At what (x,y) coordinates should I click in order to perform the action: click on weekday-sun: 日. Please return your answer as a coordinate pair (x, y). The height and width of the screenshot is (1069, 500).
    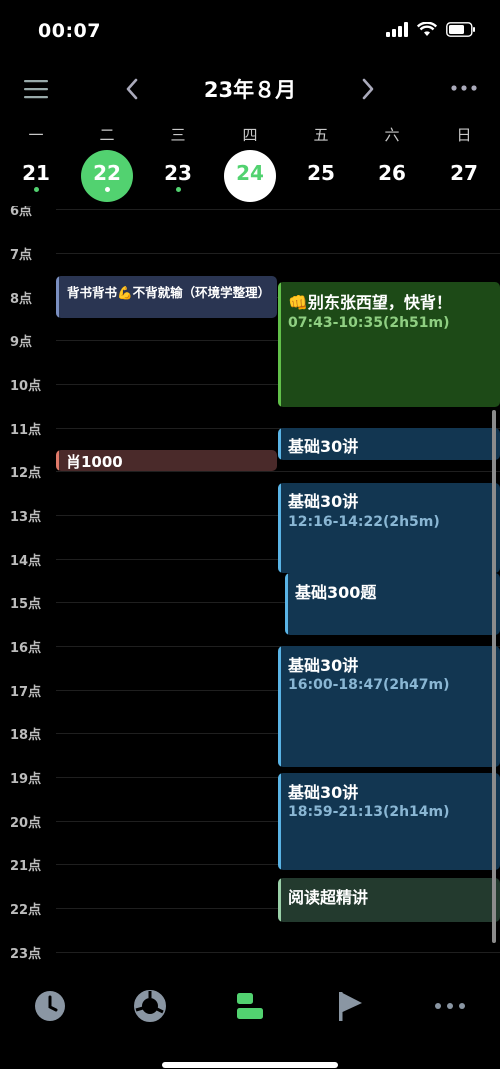
    Looking at the image, I should click on (464, 135).